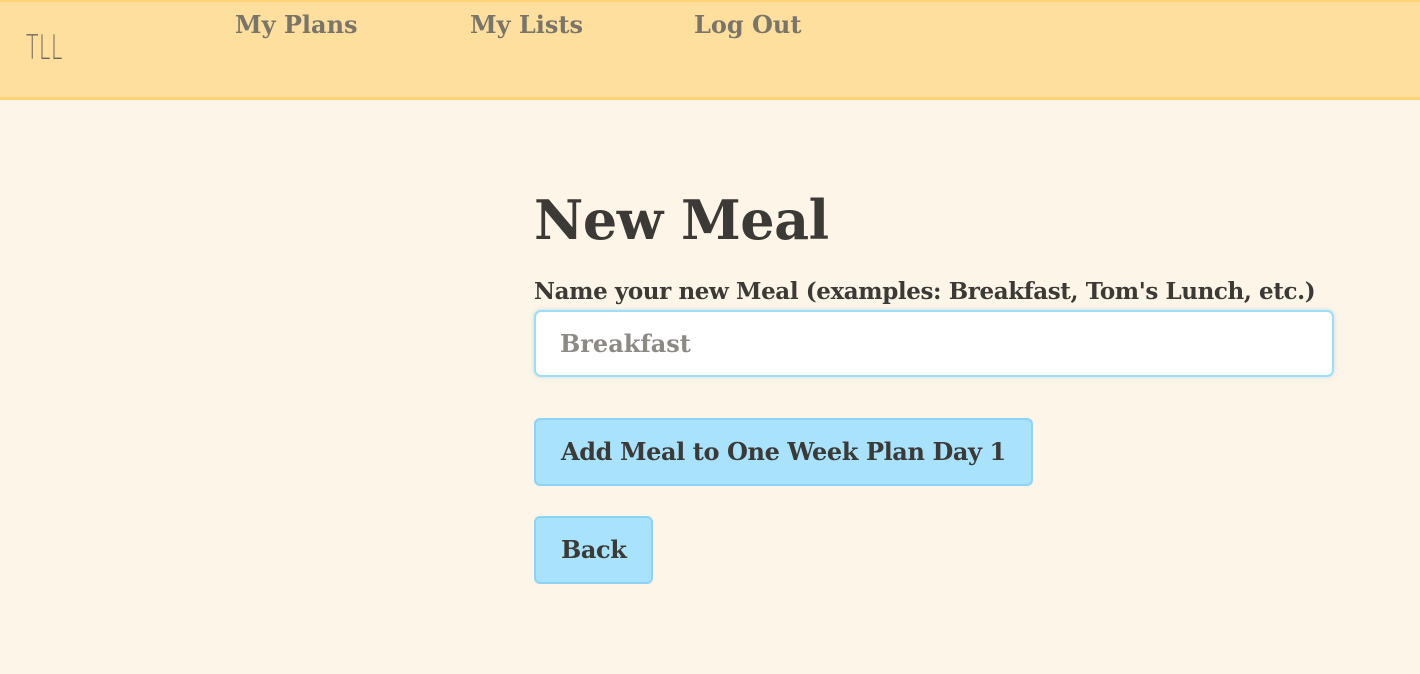  What do you see at coordinates (594, 550) in the screenshot?
I see `back-button: Back` at bounding box center [594, 550].